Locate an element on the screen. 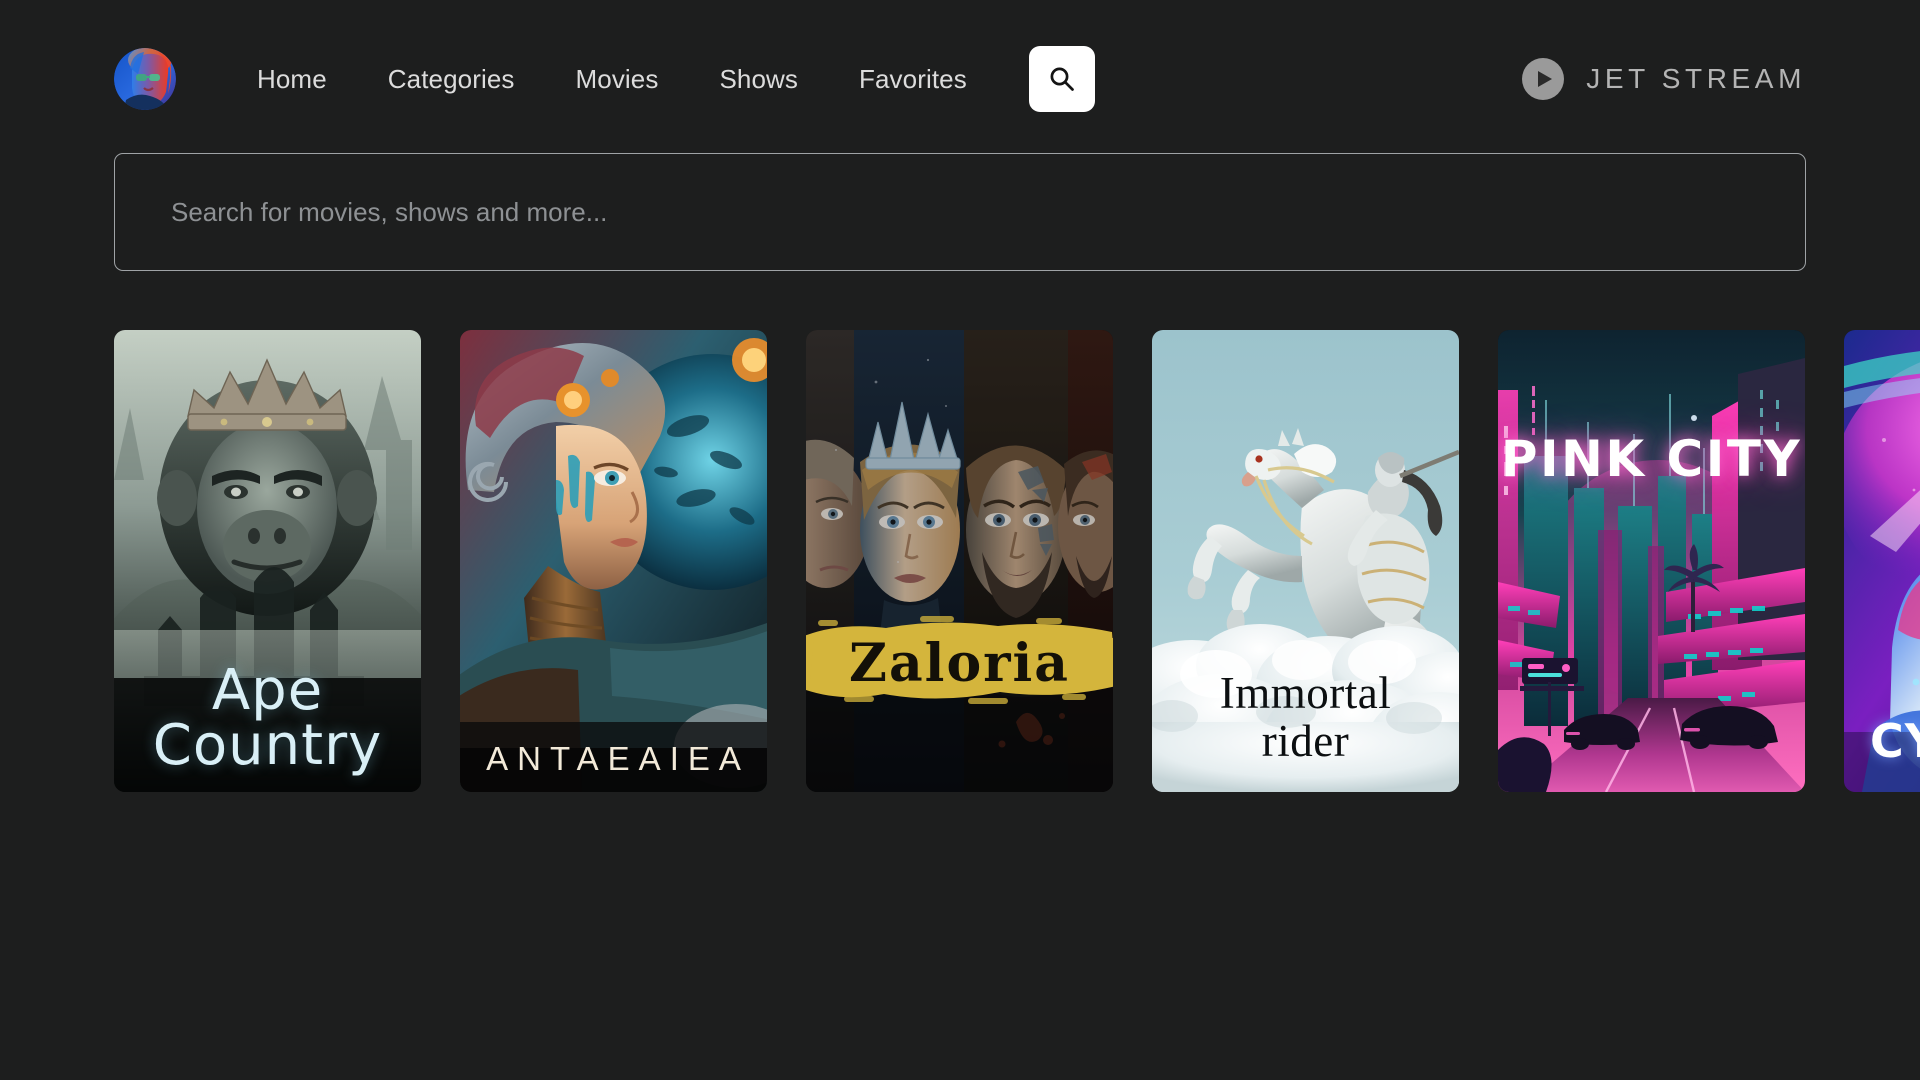 The width and height of the screenshot is (1920, 1080). poster-artwork-cyber is located at coordinates (1882, 561).